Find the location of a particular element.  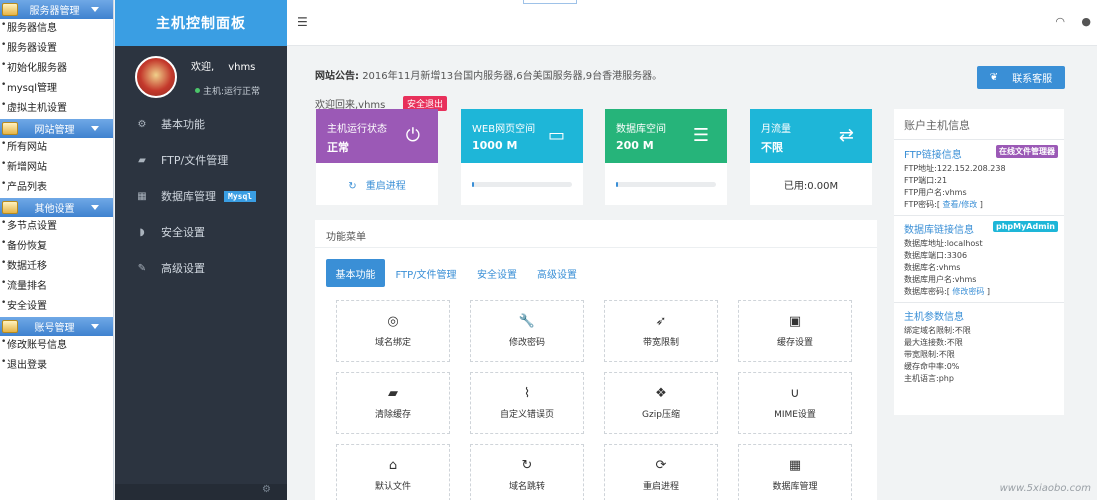

rocket-icon: ➶ is located at coordinates (661, 321).